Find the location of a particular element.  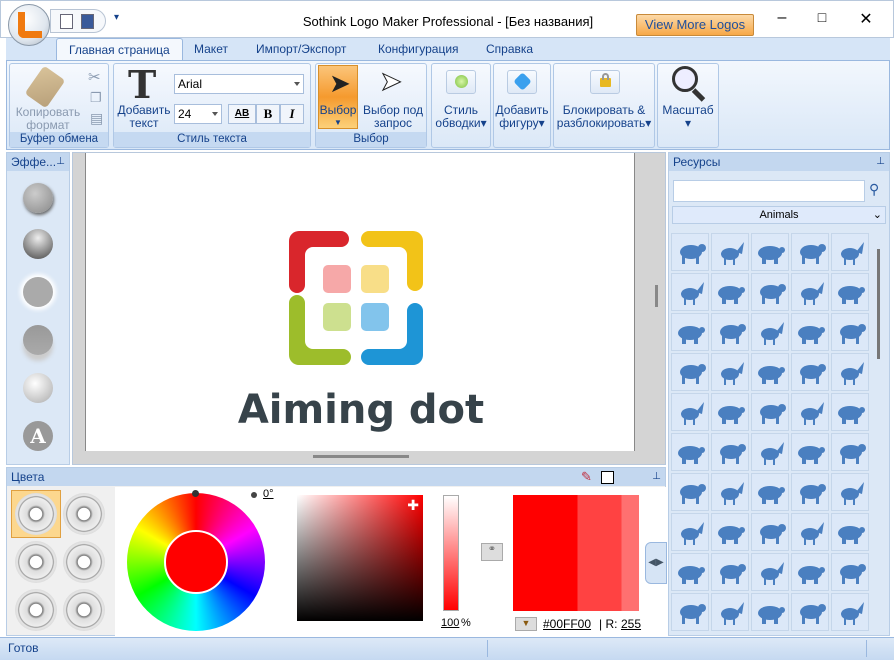

eyedropper-icon: ✎ is located at coordinates (586, 477).